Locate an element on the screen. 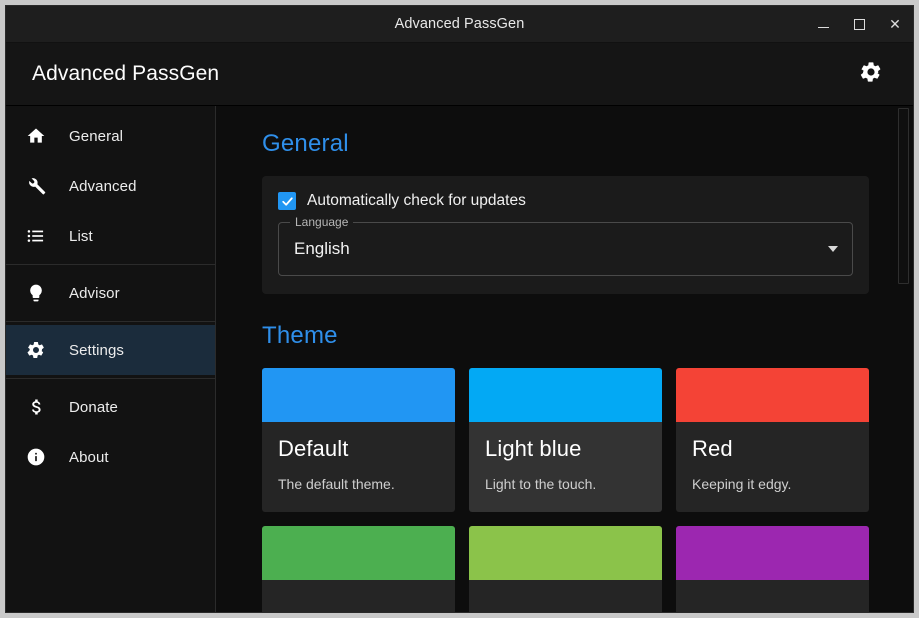  sidebar-label-settings: Settings is located at coordinates (96, 350).